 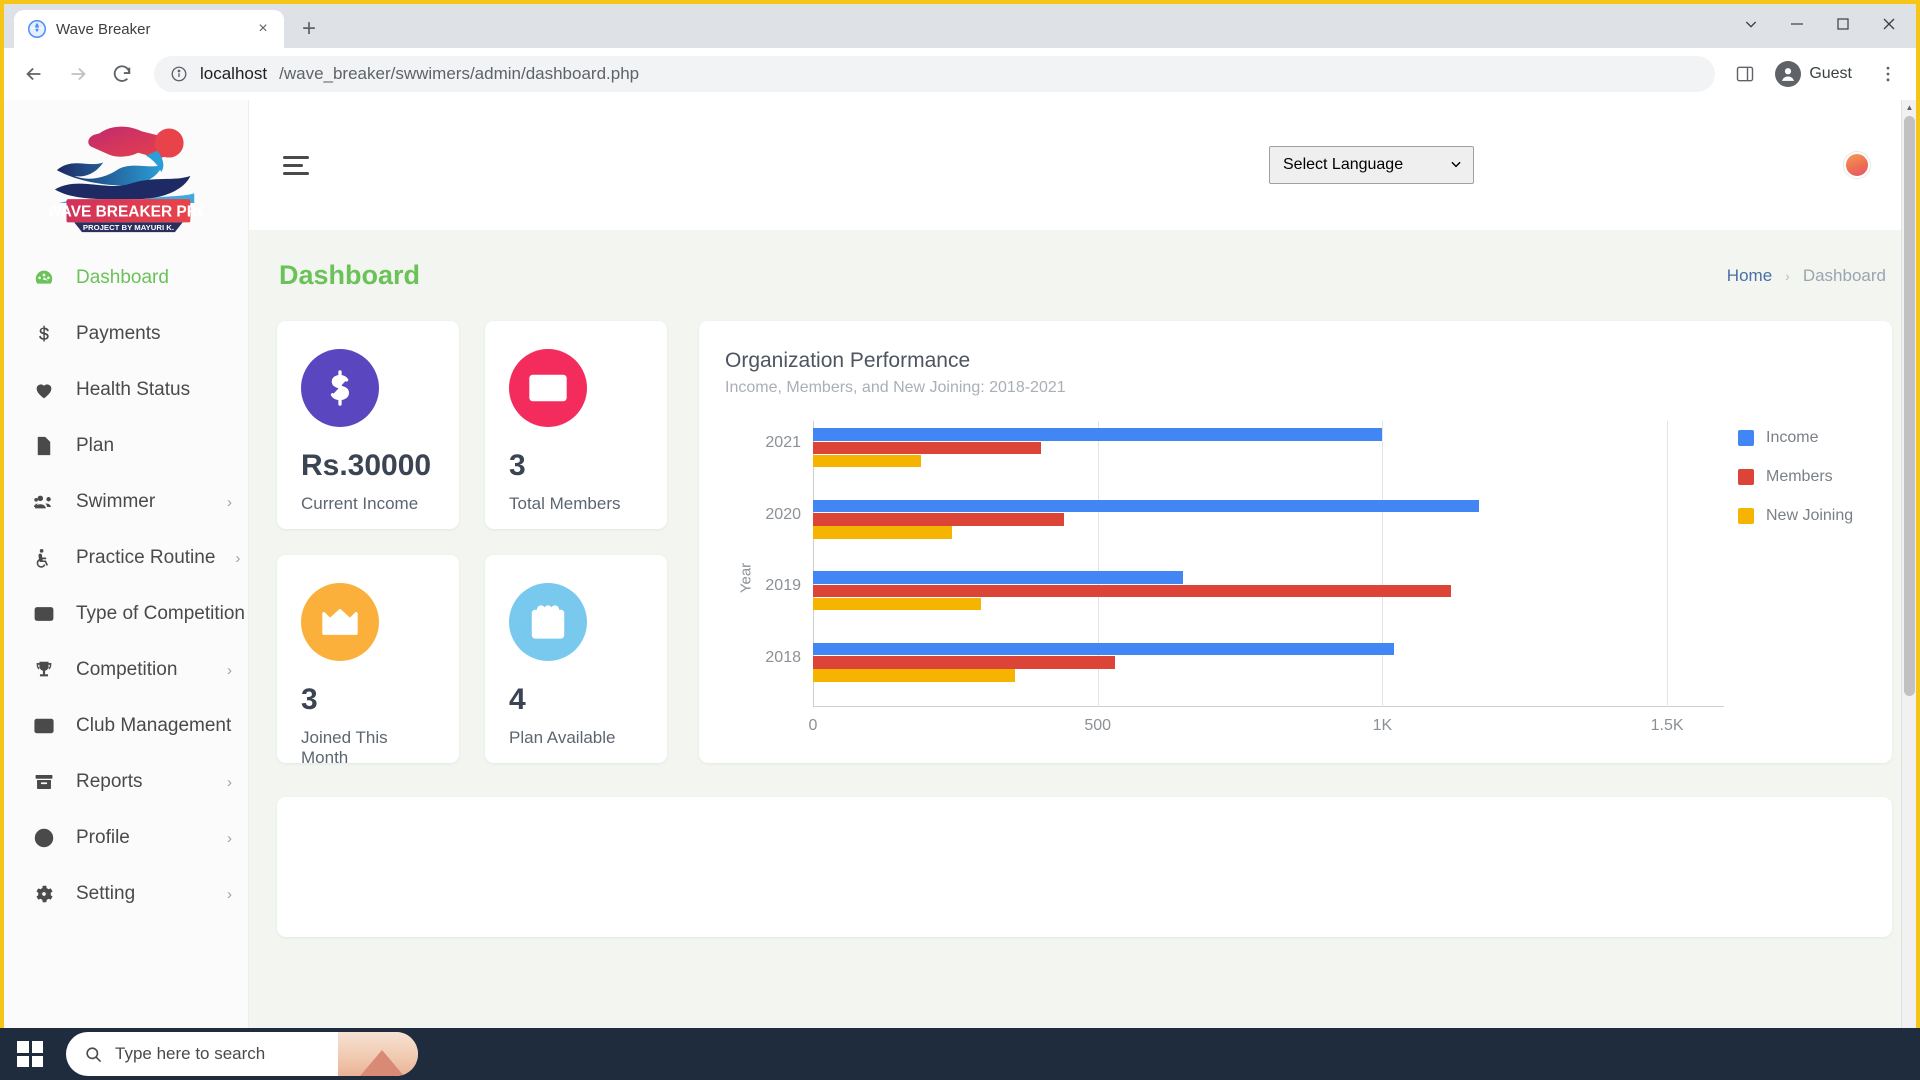 What do you see at coordinates (44, 502) in the screenshot?
I see `users-group-icon` at bounding box center [44, 502].